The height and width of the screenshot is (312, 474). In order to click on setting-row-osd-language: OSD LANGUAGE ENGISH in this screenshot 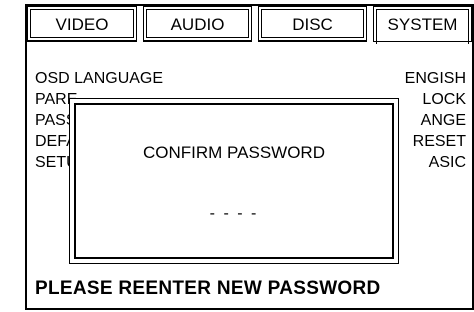, I will do `click(250, 78)`.